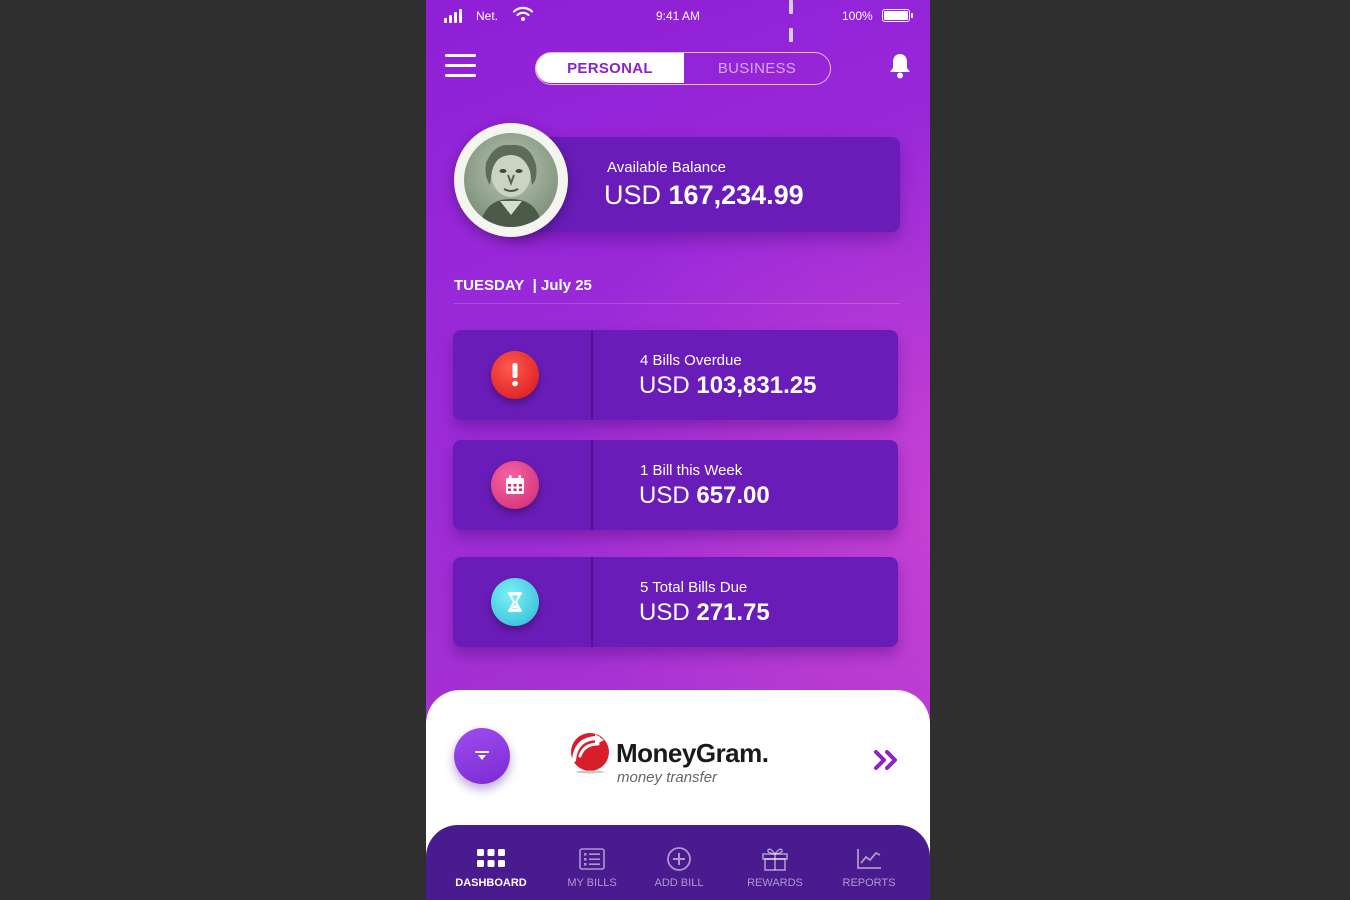  I want to click on total-bills-due-card: 5 Total Bills Due USD 271.75, so click(675, 602).